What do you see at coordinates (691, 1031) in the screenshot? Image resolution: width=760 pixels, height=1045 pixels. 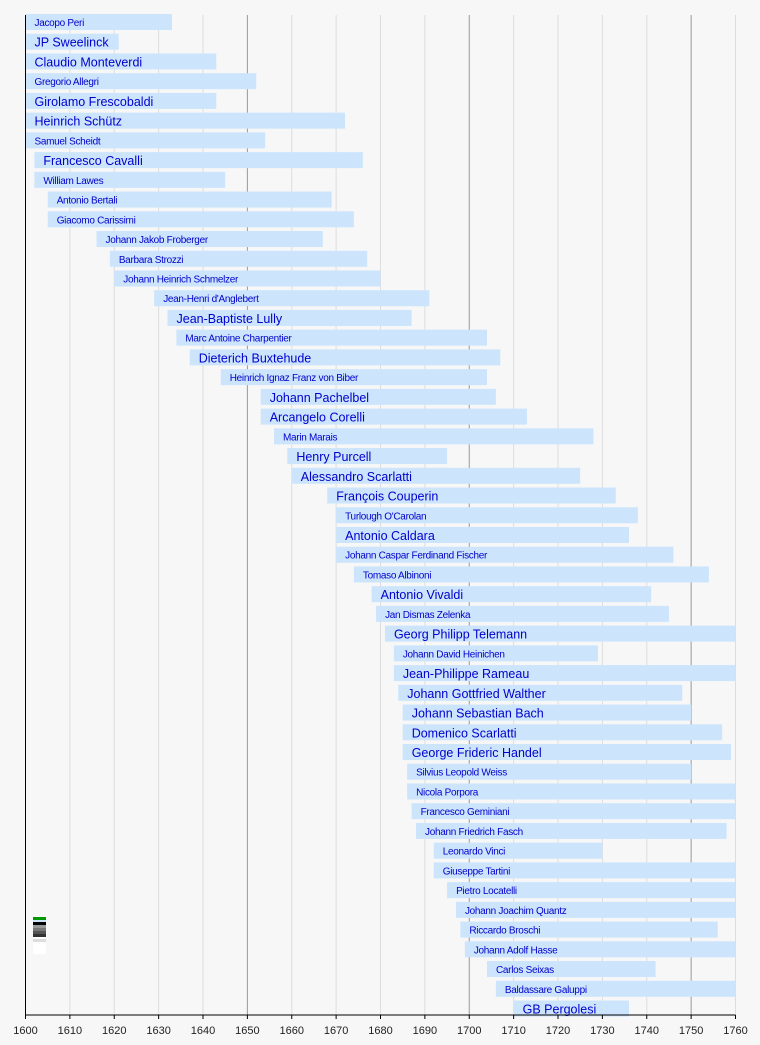 I see `x-tick-label: 1750` at bounding box center [691, 1031].